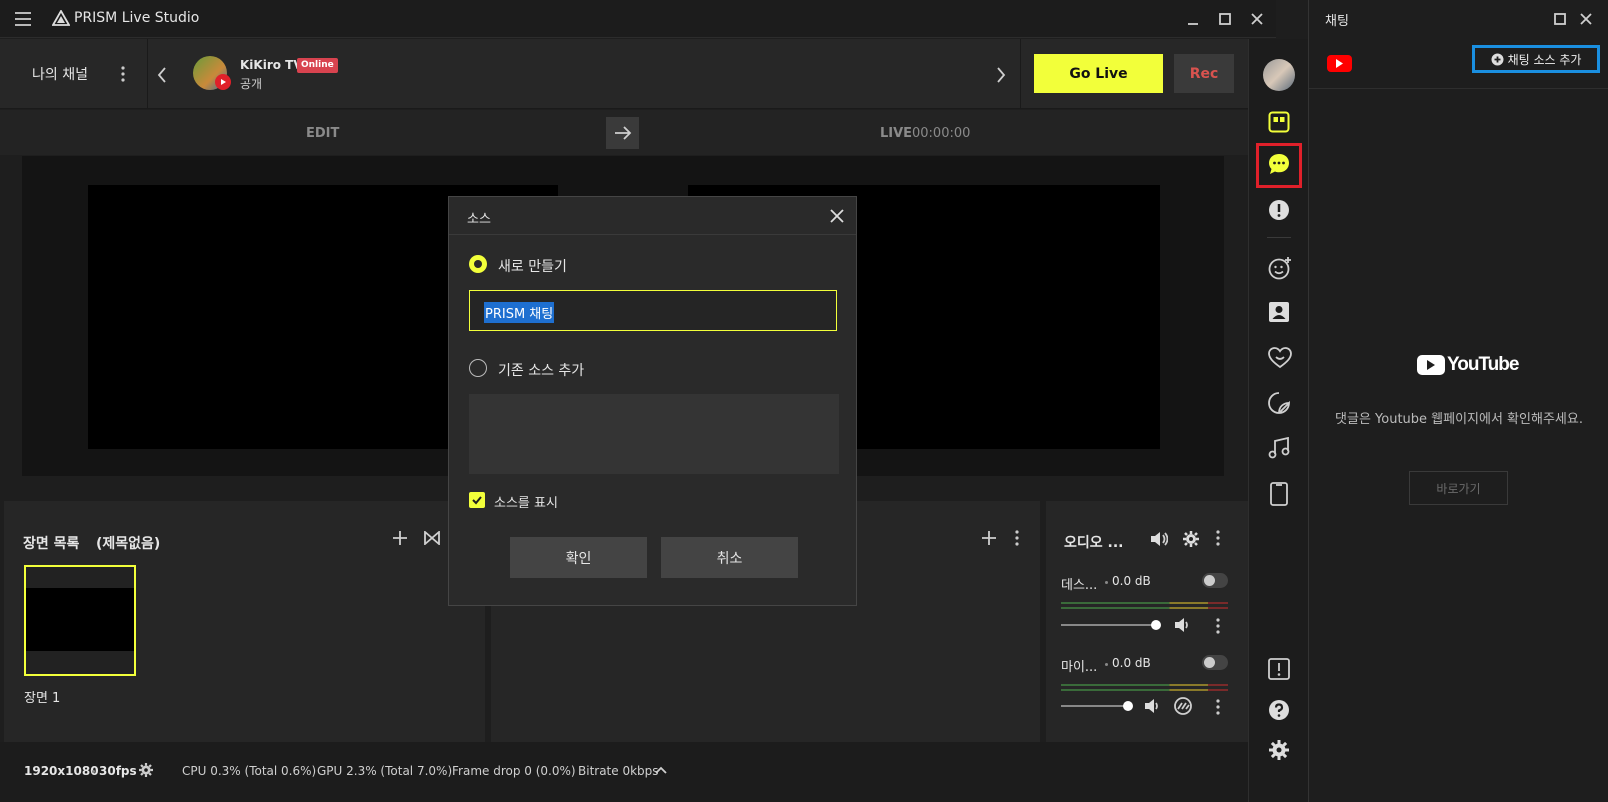 The width and height of the screenshot is (1608, 802). Describe the element at coordinates (251, 84) in the screenshot. I see `channel-visibility: 공개` at that location.